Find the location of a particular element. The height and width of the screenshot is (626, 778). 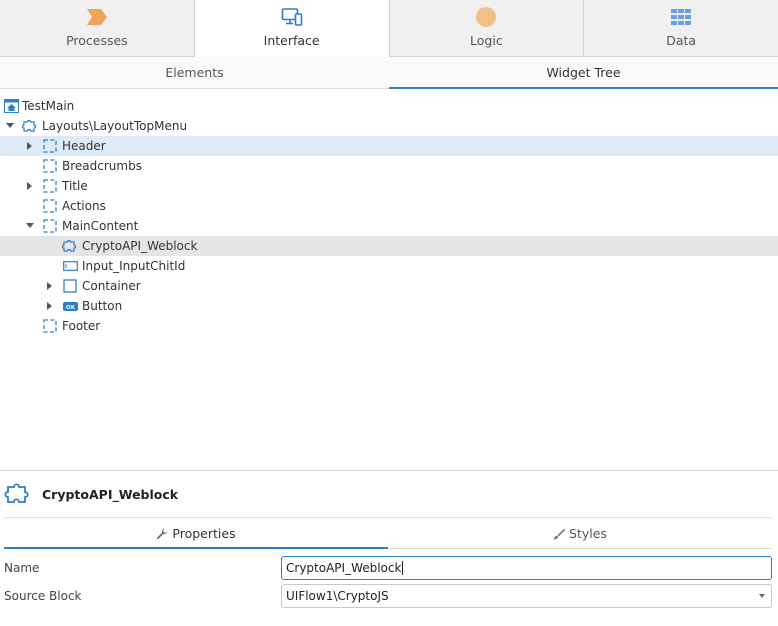

tab-logic: Logic is located at coordinates (487, 28).